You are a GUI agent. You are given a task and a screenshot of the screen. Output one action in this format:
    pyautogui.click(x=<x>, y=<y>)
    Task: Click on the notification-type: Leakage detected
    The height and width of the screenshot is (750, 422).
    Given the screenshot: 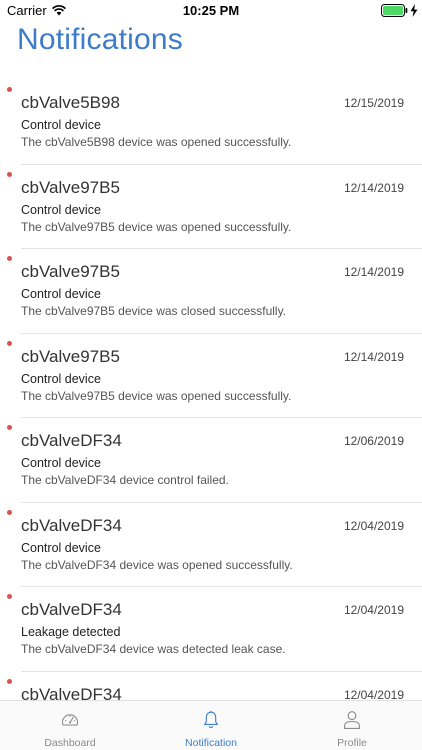 What is the action you would take?
    pyautogui.click(x=71, y=632)
    